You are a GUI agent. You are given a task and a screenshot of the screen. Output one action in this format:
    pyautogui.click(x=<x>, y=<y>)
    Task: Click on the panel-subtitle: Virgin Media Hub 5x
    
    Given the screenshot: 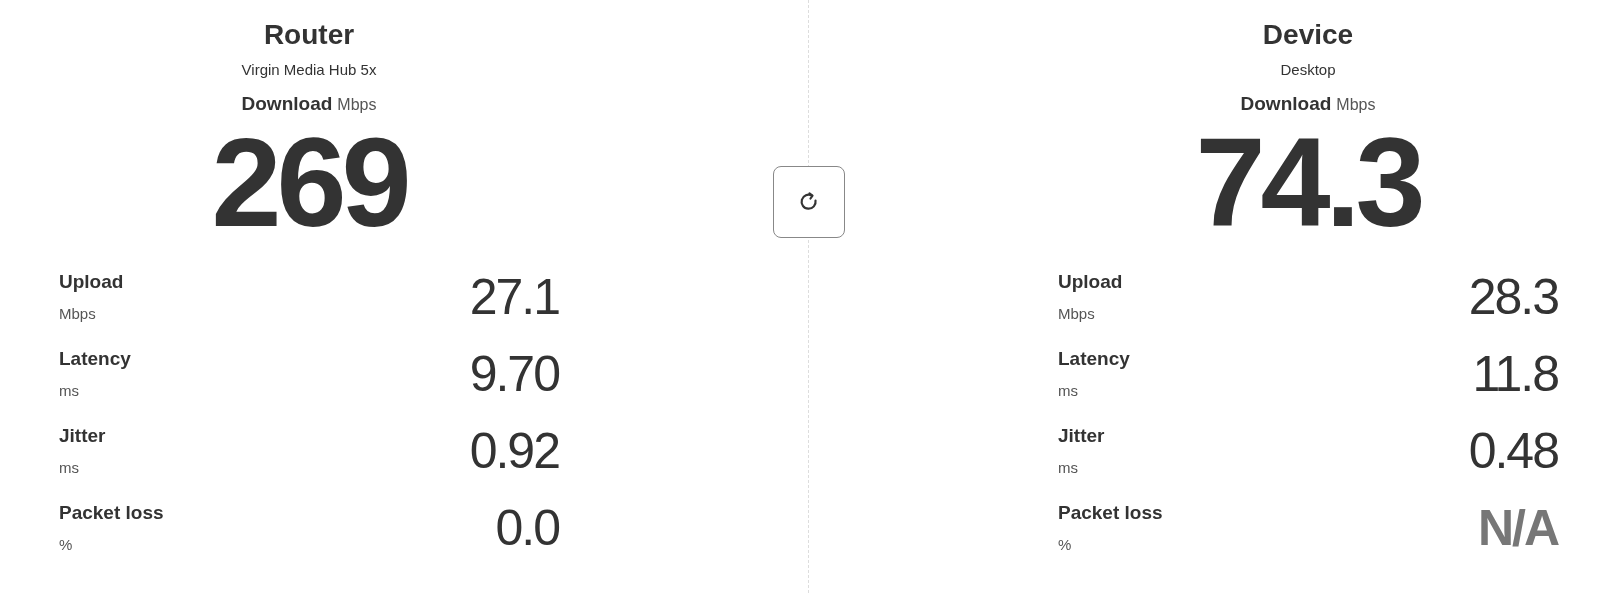 What is the action you would take?
    pyautogui.click(x=309, y=70)
    